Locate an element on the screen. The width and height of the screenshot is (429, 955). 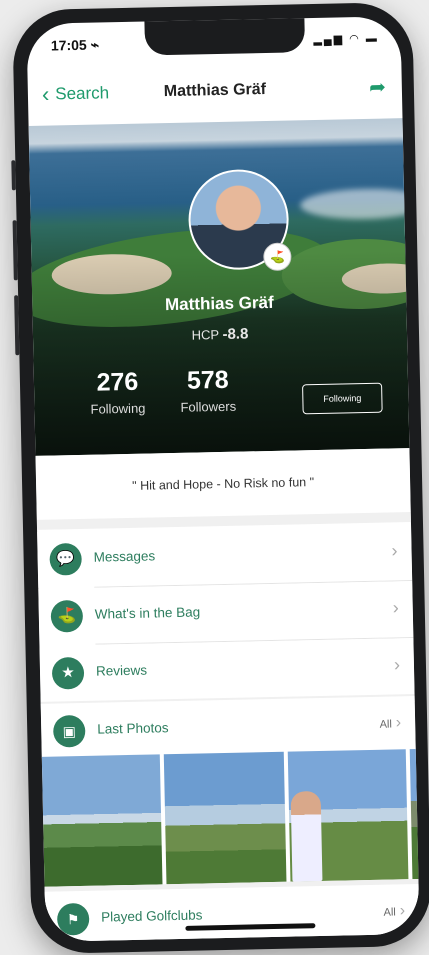
profile-quote: " Hit and Hope - No Risk no fun " is located at coordinates (223, 484).